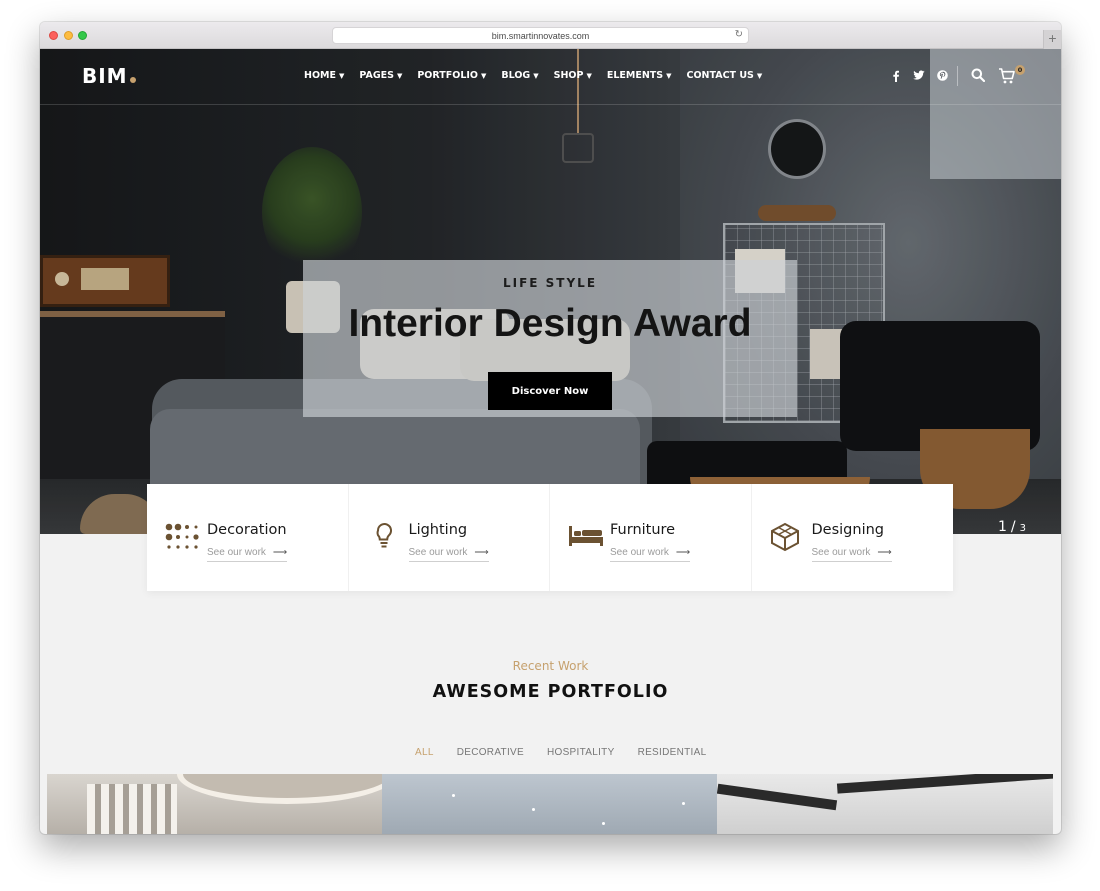  I want to click on dots-grid-icon, so click(183, 537).